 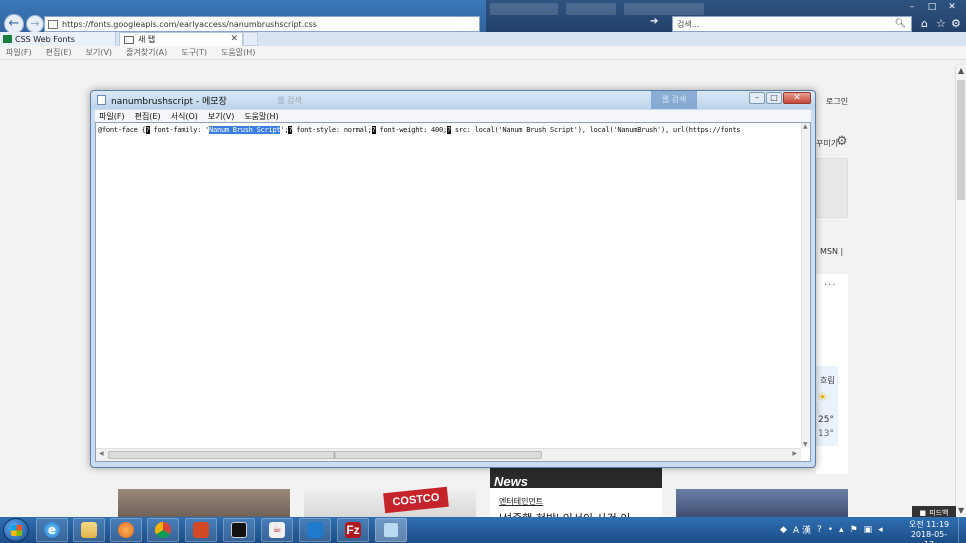 What do you see at coordinates (129, 39) in the screenshot?
I see `new-tab-icon` at bounding box center [129, 39].